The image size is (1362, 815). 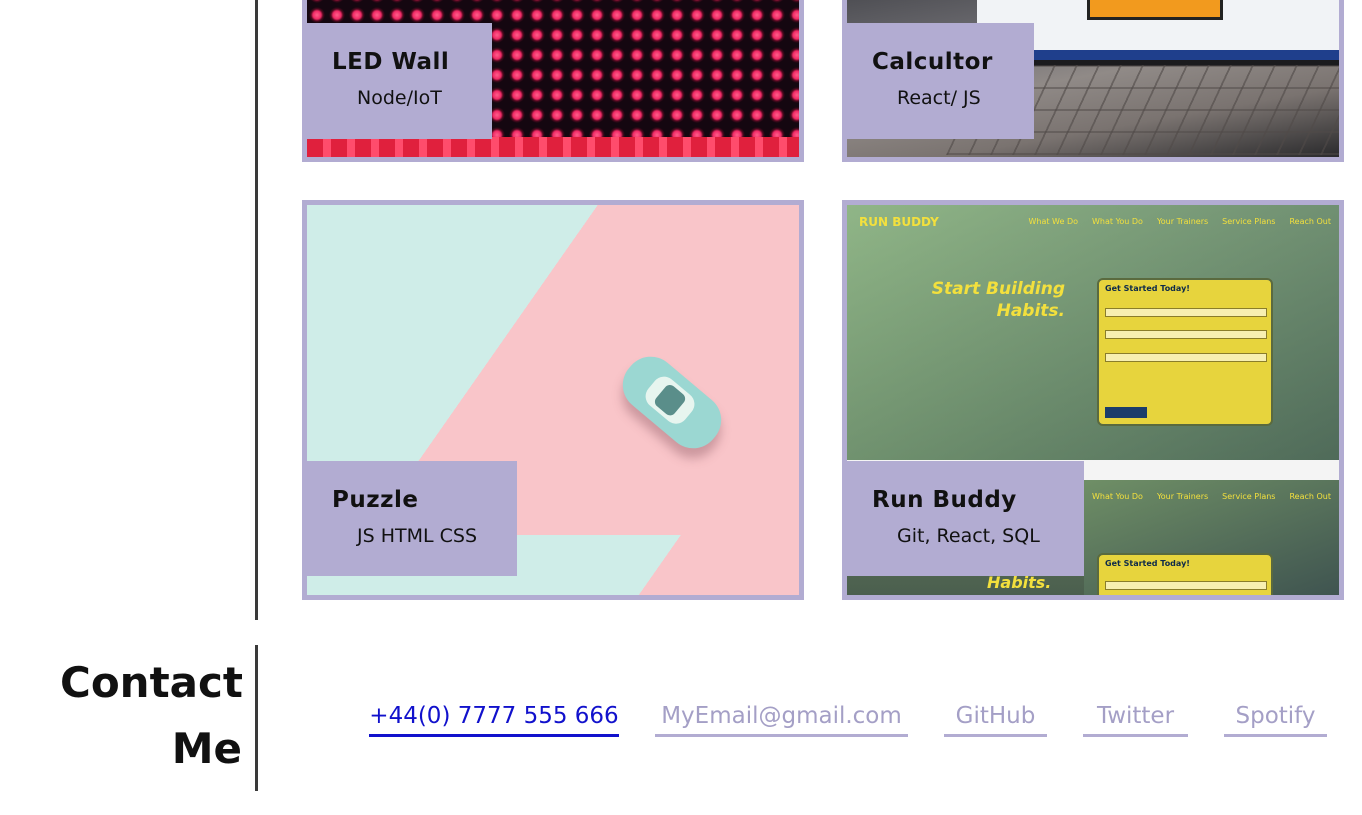 I want to click on run-buddy-brand: RUN BUDDY, so click(x=899, y=222).